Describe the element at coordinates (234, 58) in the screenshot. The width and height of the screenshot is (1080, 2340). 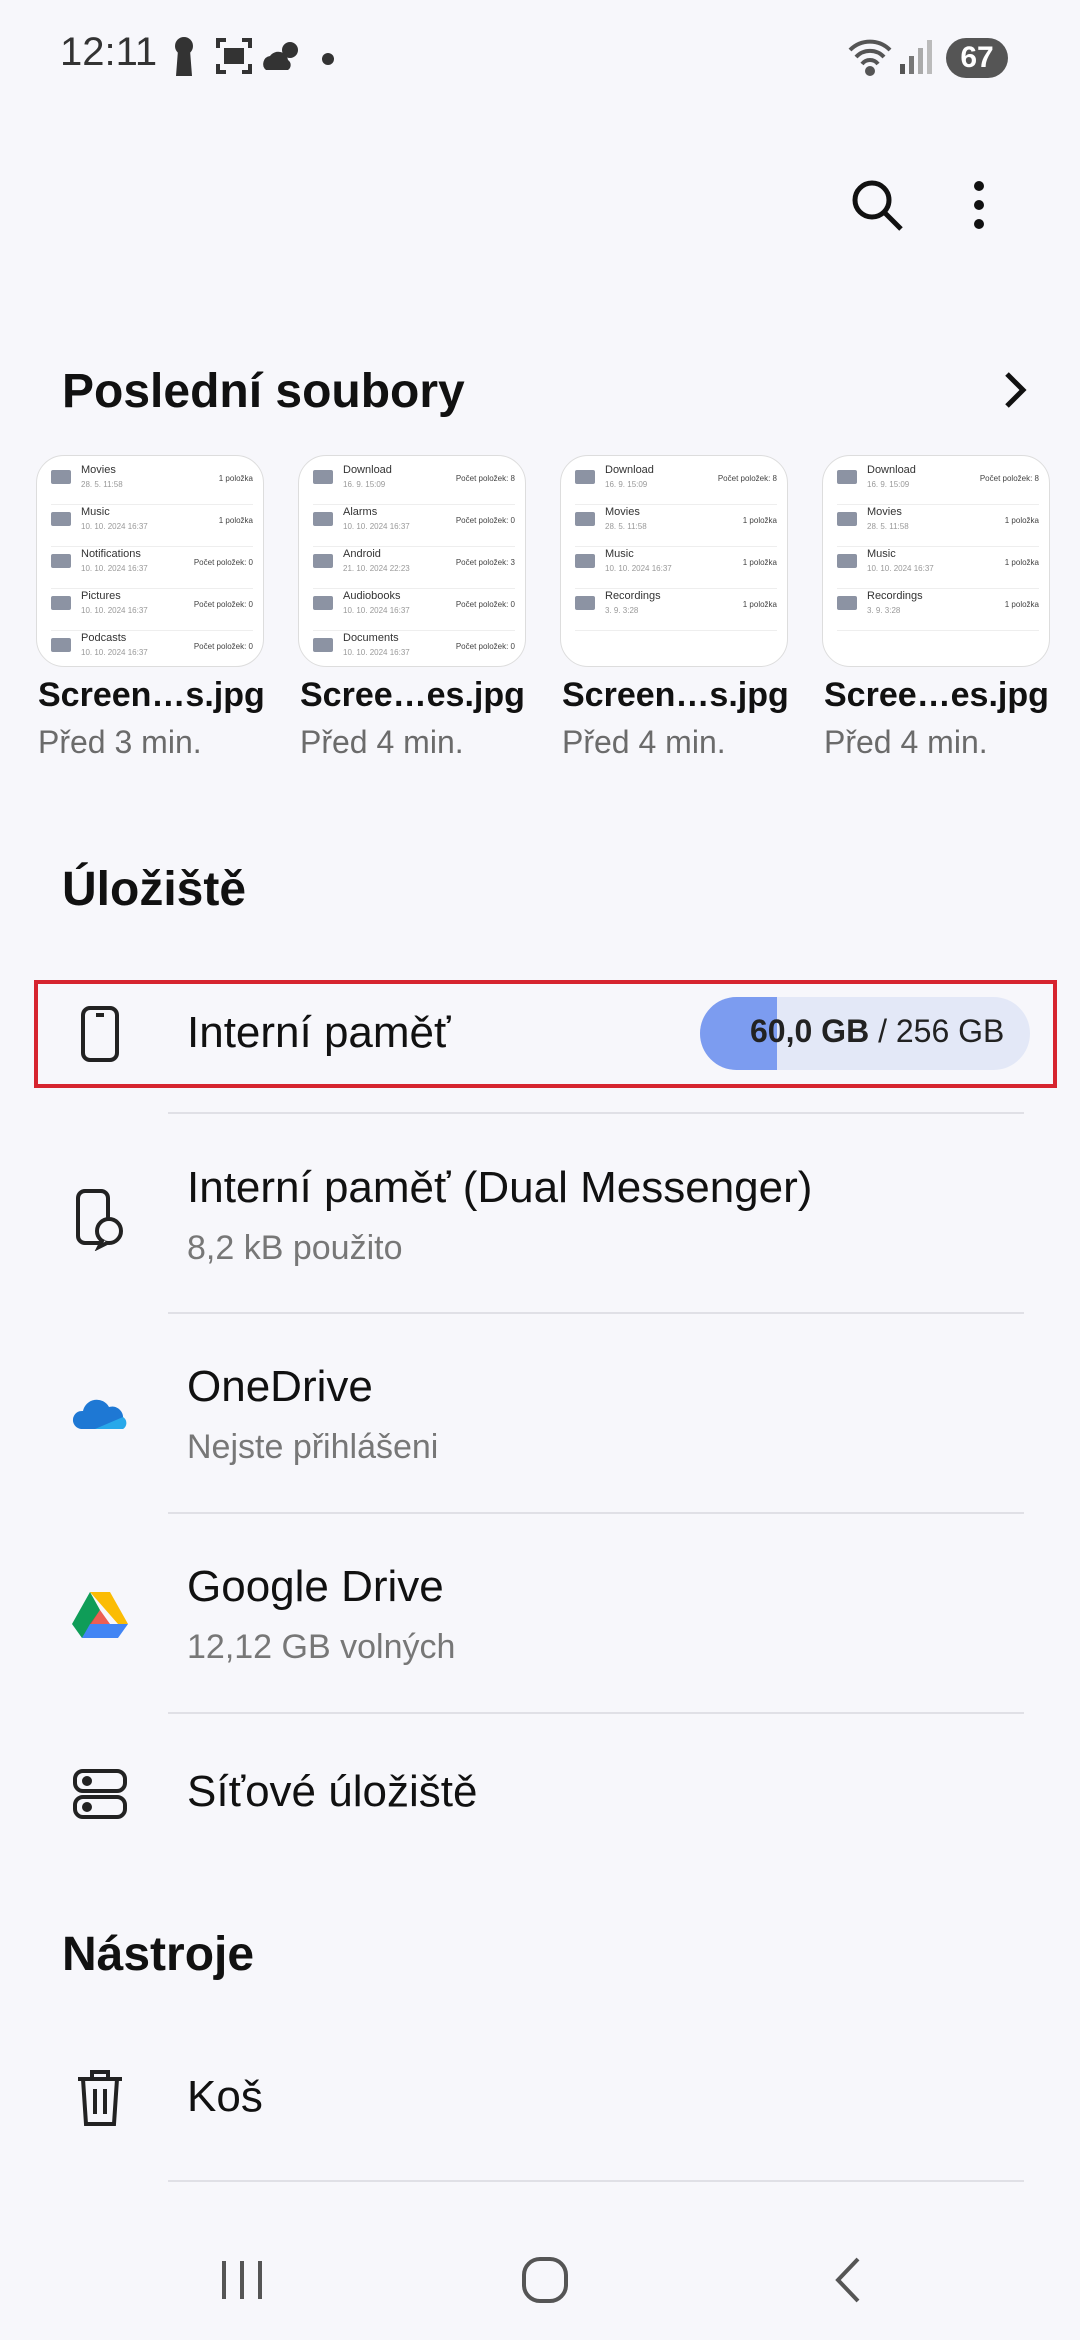
I see `screenshot-icon` at that location.